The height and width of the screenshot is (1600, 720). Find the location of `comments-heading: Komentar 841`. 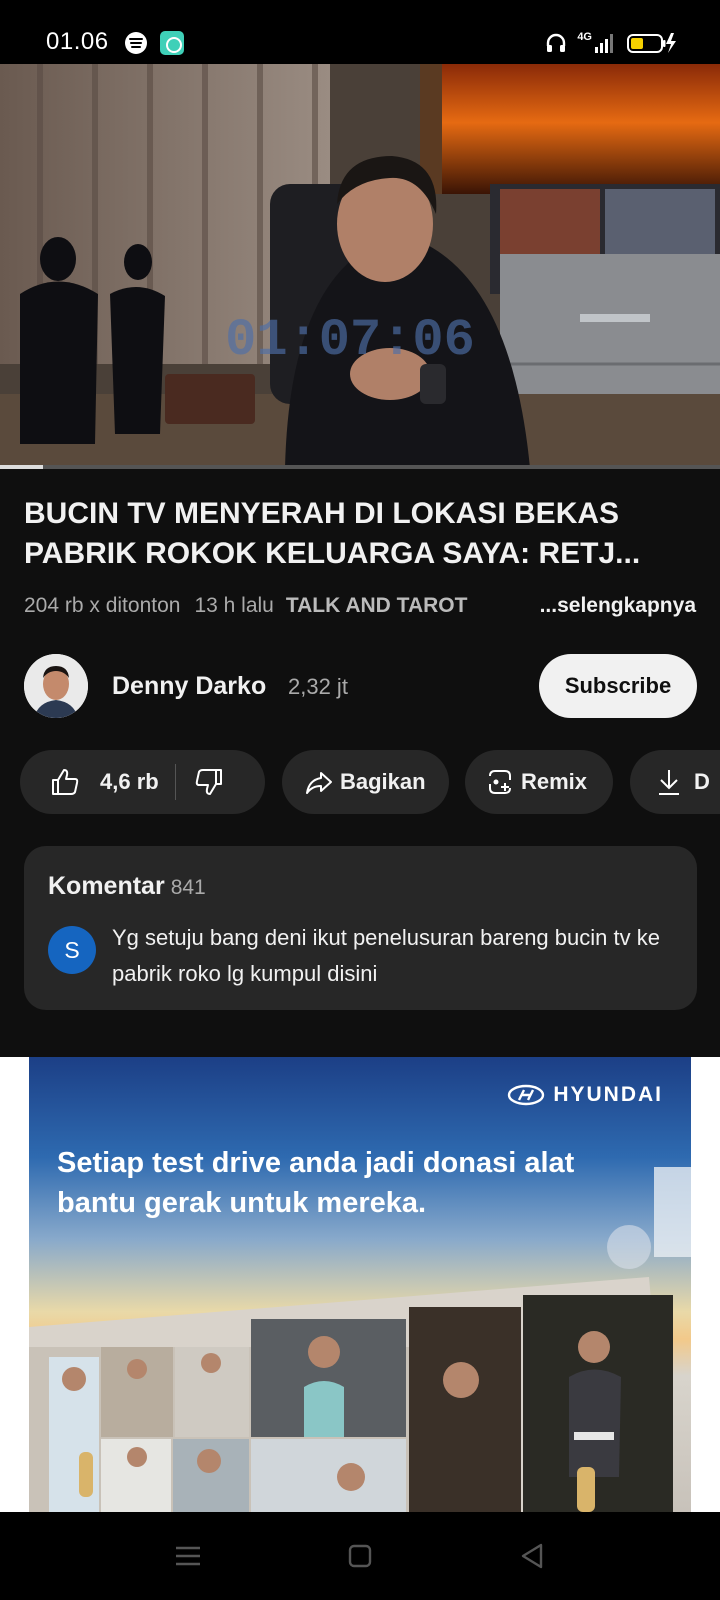

comments-heading: Komentar 841 is located at coordinates (127, 886).